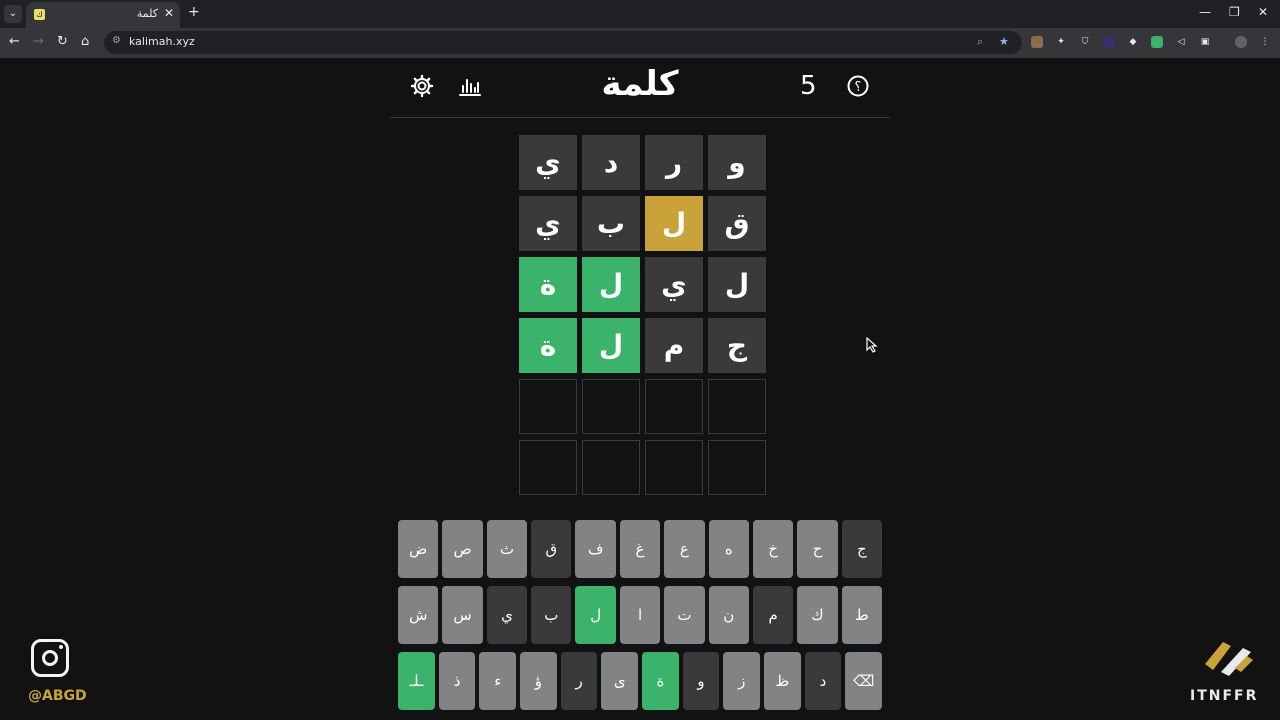 The image size is (1280, 720). I want to click on keyboard-key: ص, so click(462, 549).